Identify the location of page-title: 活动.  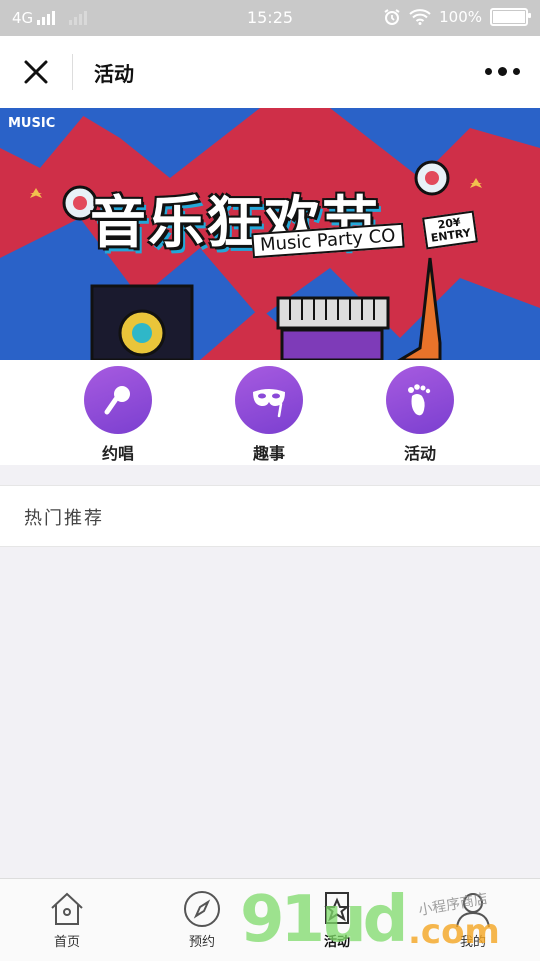
(114, 74).